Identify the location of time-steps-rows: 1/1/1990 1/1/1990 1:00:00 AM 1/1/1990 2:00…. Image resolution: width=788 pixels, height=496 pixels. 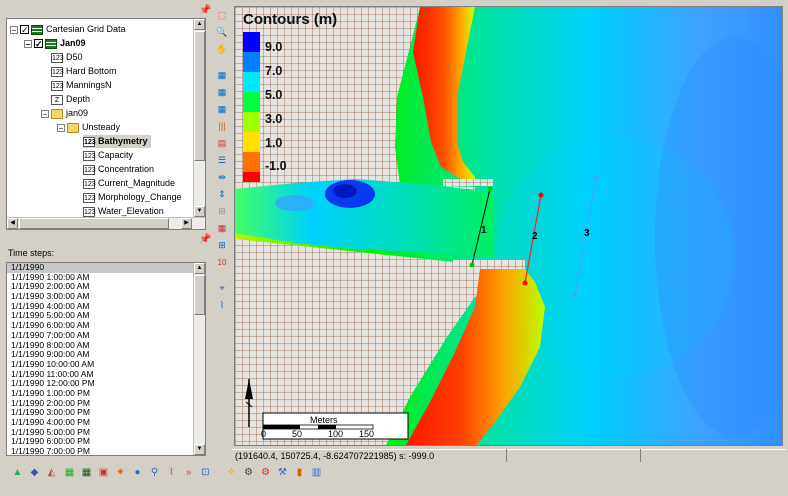
(106, 359).